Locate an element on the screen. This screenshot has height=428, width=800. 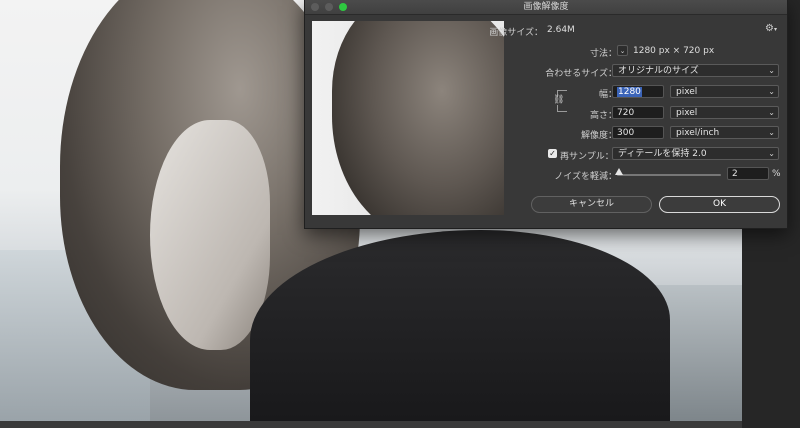
resample-label: 再サンプル： is located at coordinates (587, 157).